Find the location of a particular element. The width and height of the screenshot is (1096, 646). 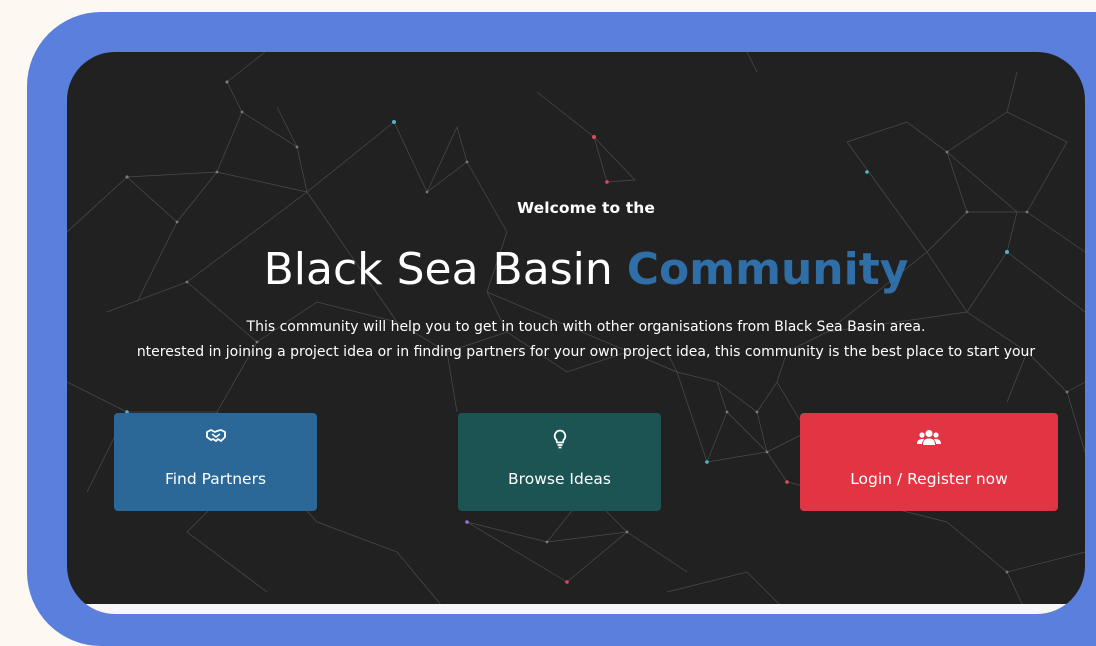

browse-ideas-button: Browse Ideas is located at coordinates (559, 462).